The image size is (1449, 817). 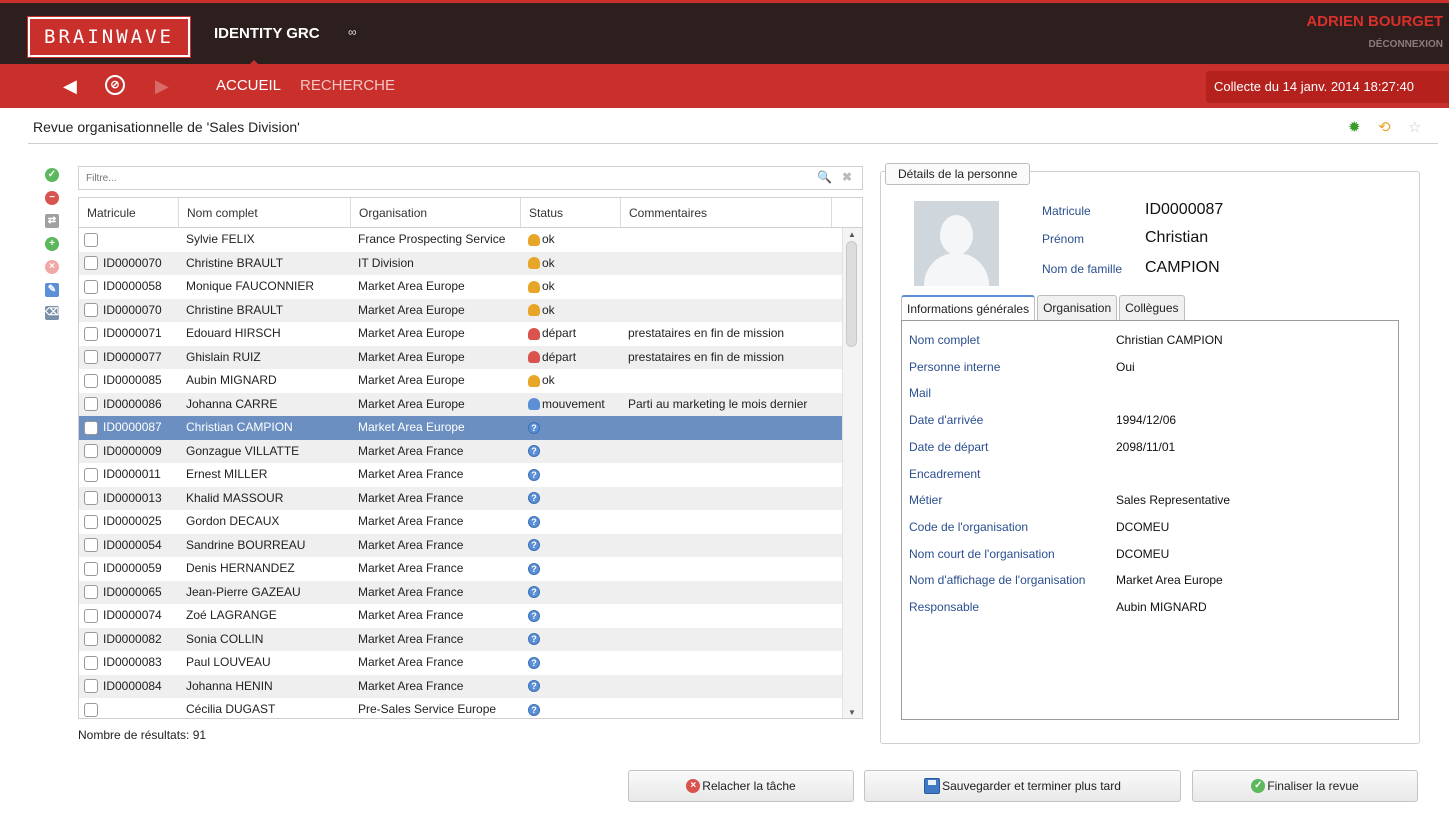 What do you see at coordinates (824, 177) in the screenshot?
I see `search-icon: 🔍` at bounding box center [824, 177].